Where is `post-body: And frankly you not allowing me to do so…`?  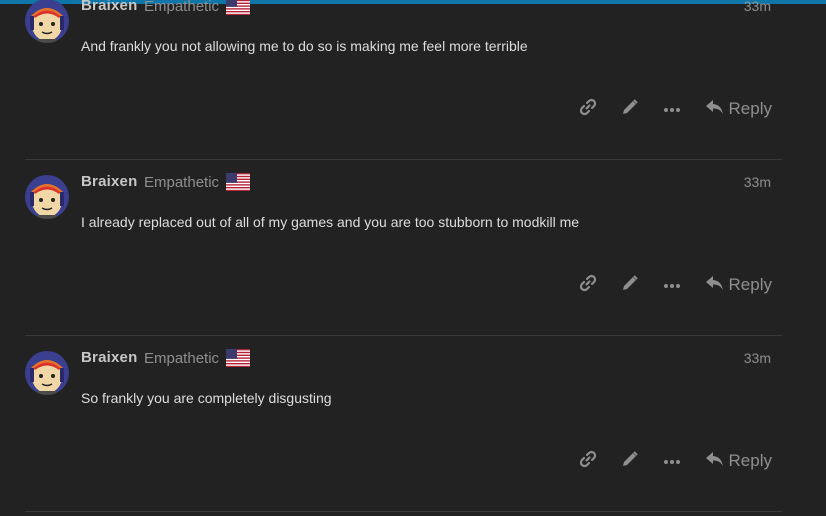
post-body: And frankly you not allowing me to do so… is located at coordinates (304, 46).